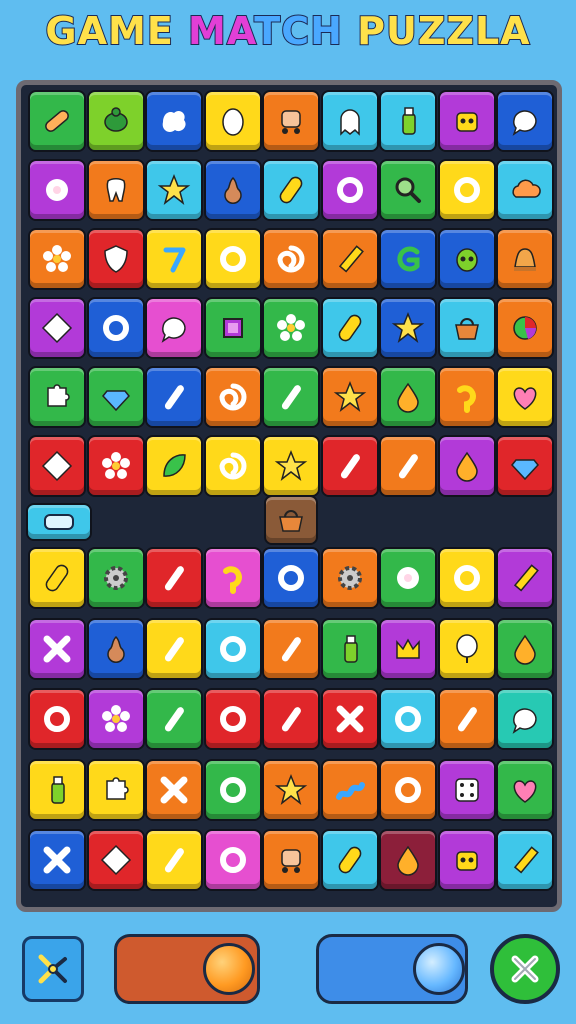  What do you see at coordinates (53, 969) in the screenshot?
I see `bow-button` at bounding box center [53, 969].